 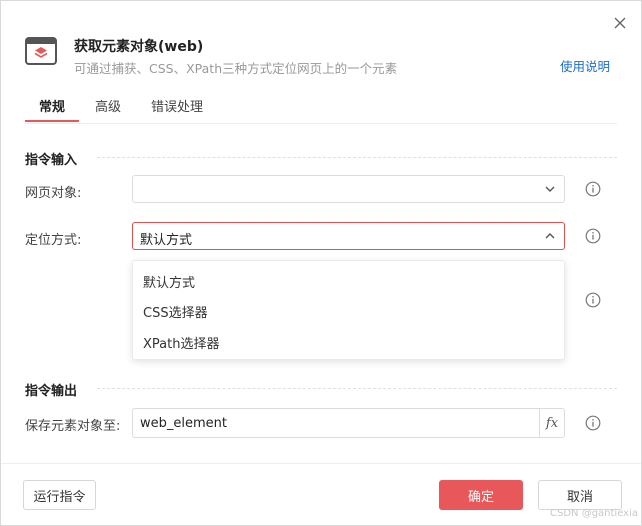 I want to click on tab-bar: 常规 高级 错误处理, so click(x=321, y=110).